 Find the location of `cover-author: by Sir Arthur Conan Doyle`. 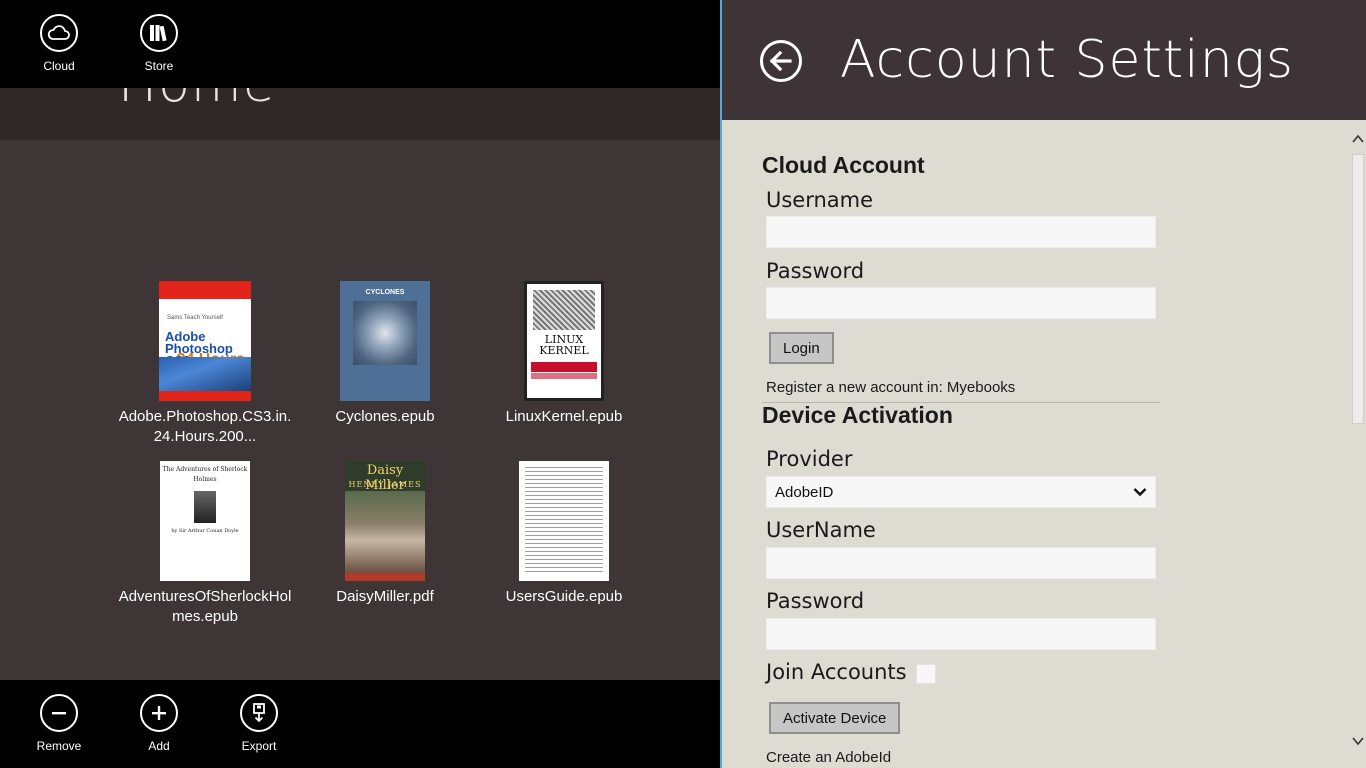

cover-author: by Sir Arthur Conan Doyle is located at coordinates (205, 531).